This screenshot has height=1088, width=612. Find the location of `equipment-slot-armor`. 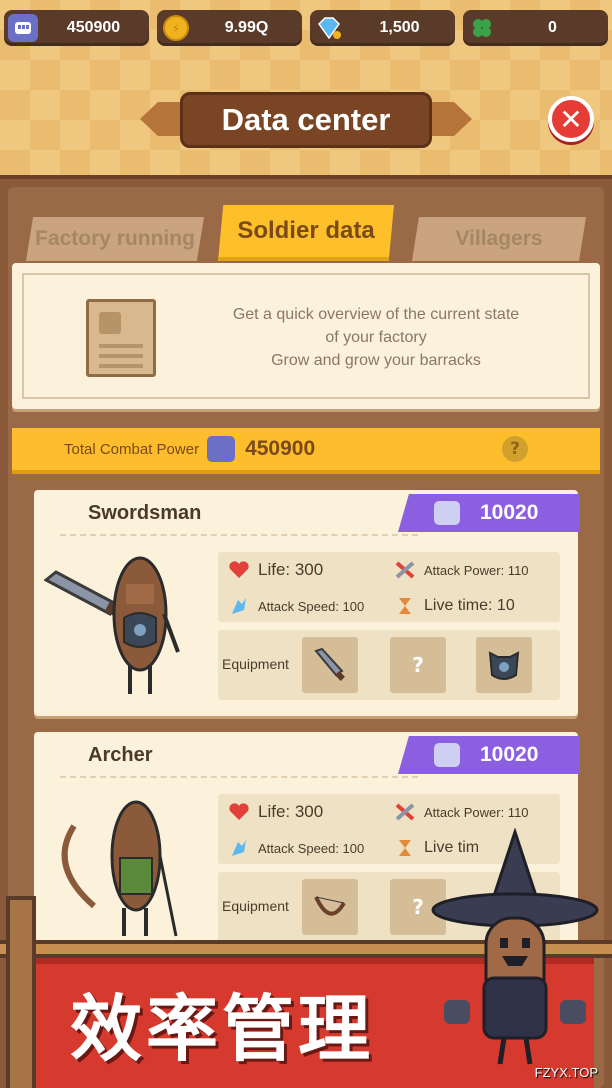

equipment-slot-armor is located at coordinates (504, 665).